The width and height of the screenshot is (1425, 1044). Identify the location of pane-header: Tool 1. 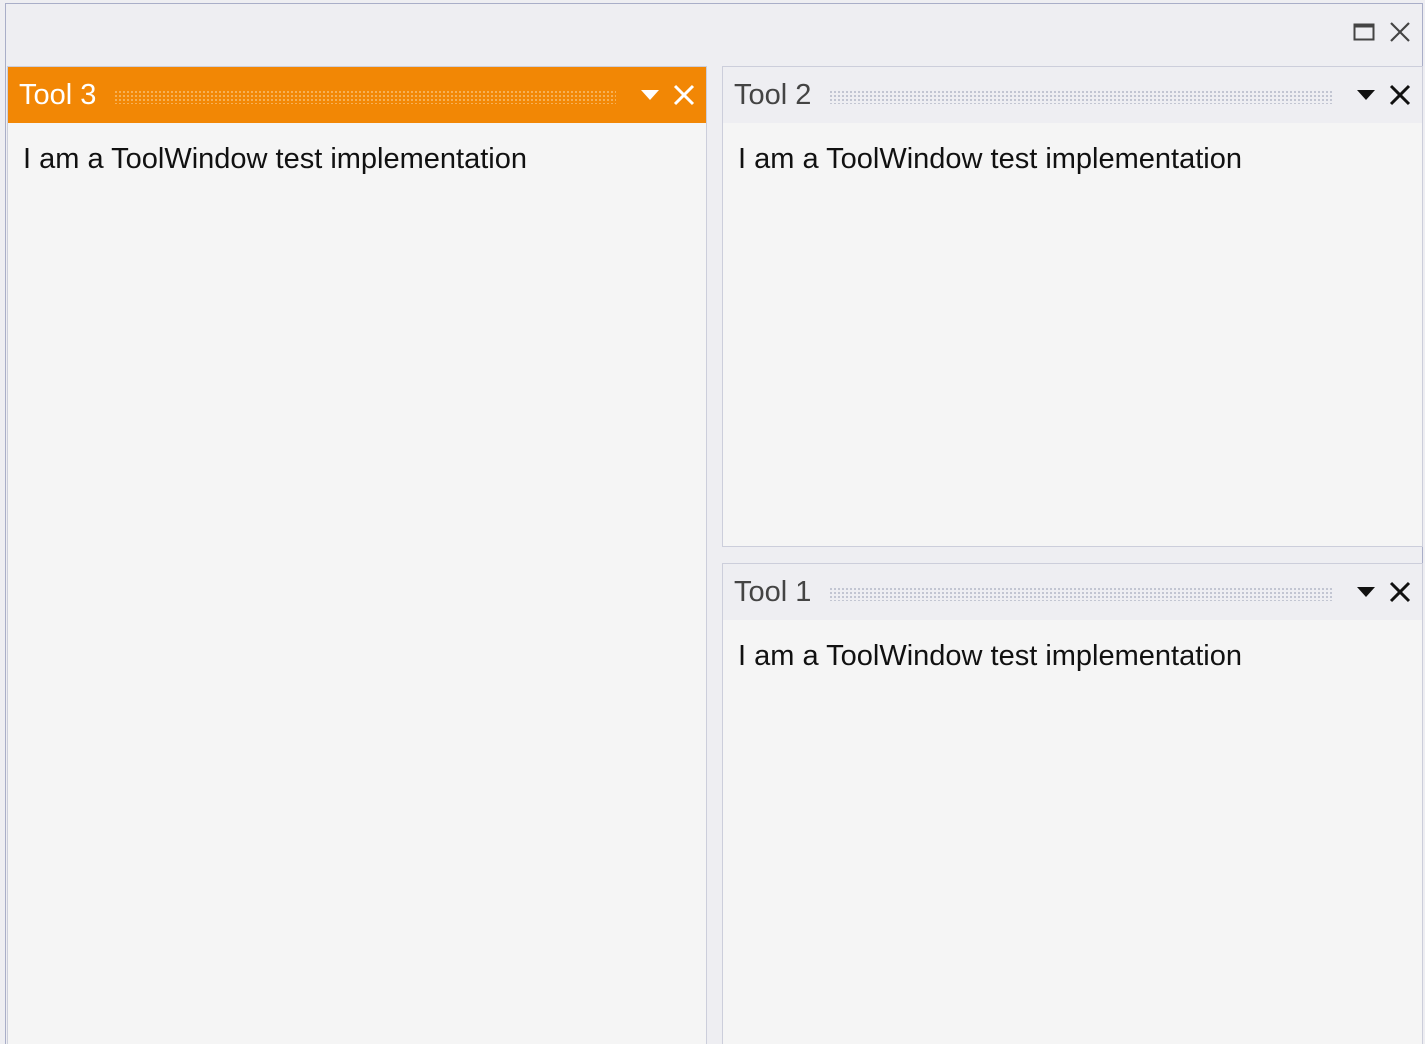
(1072, 592).